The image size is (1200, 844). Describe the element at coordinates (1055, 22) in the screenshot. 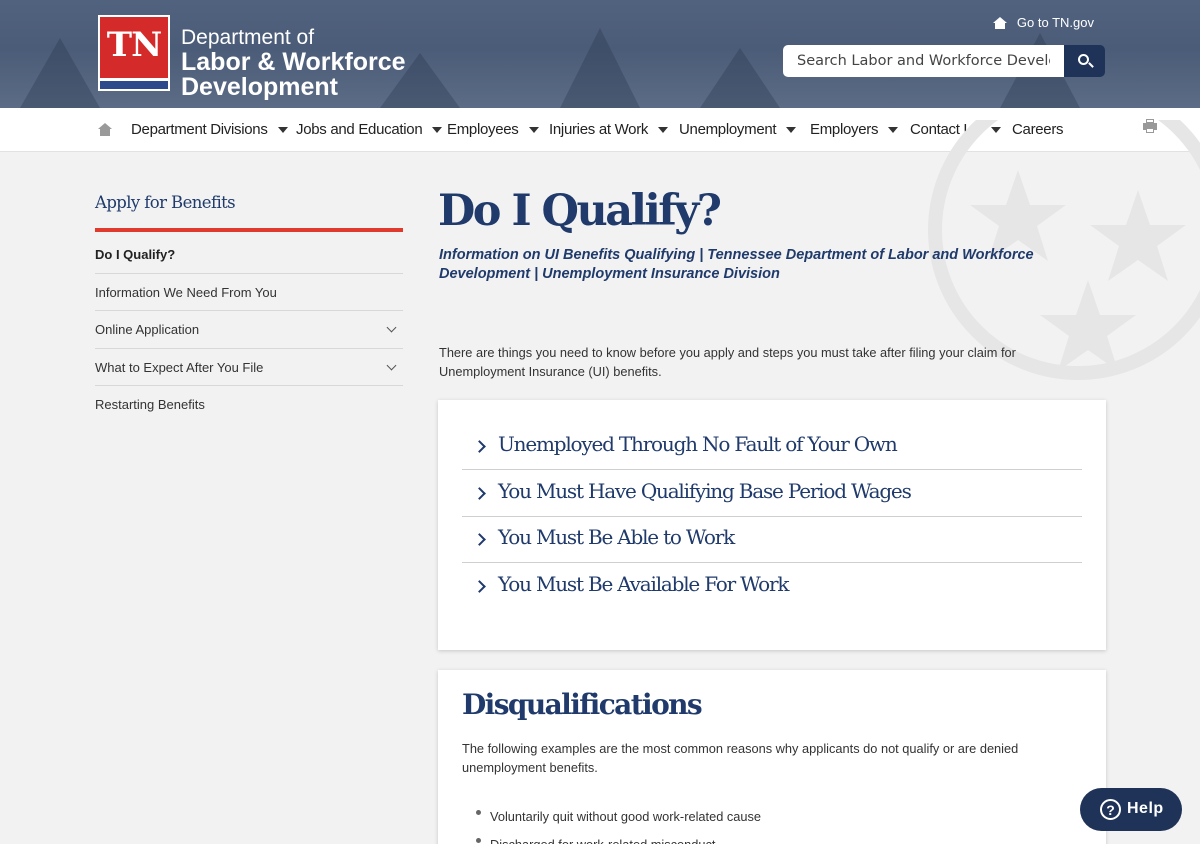

I see `goto-label: Go to TN.gov` at that location.